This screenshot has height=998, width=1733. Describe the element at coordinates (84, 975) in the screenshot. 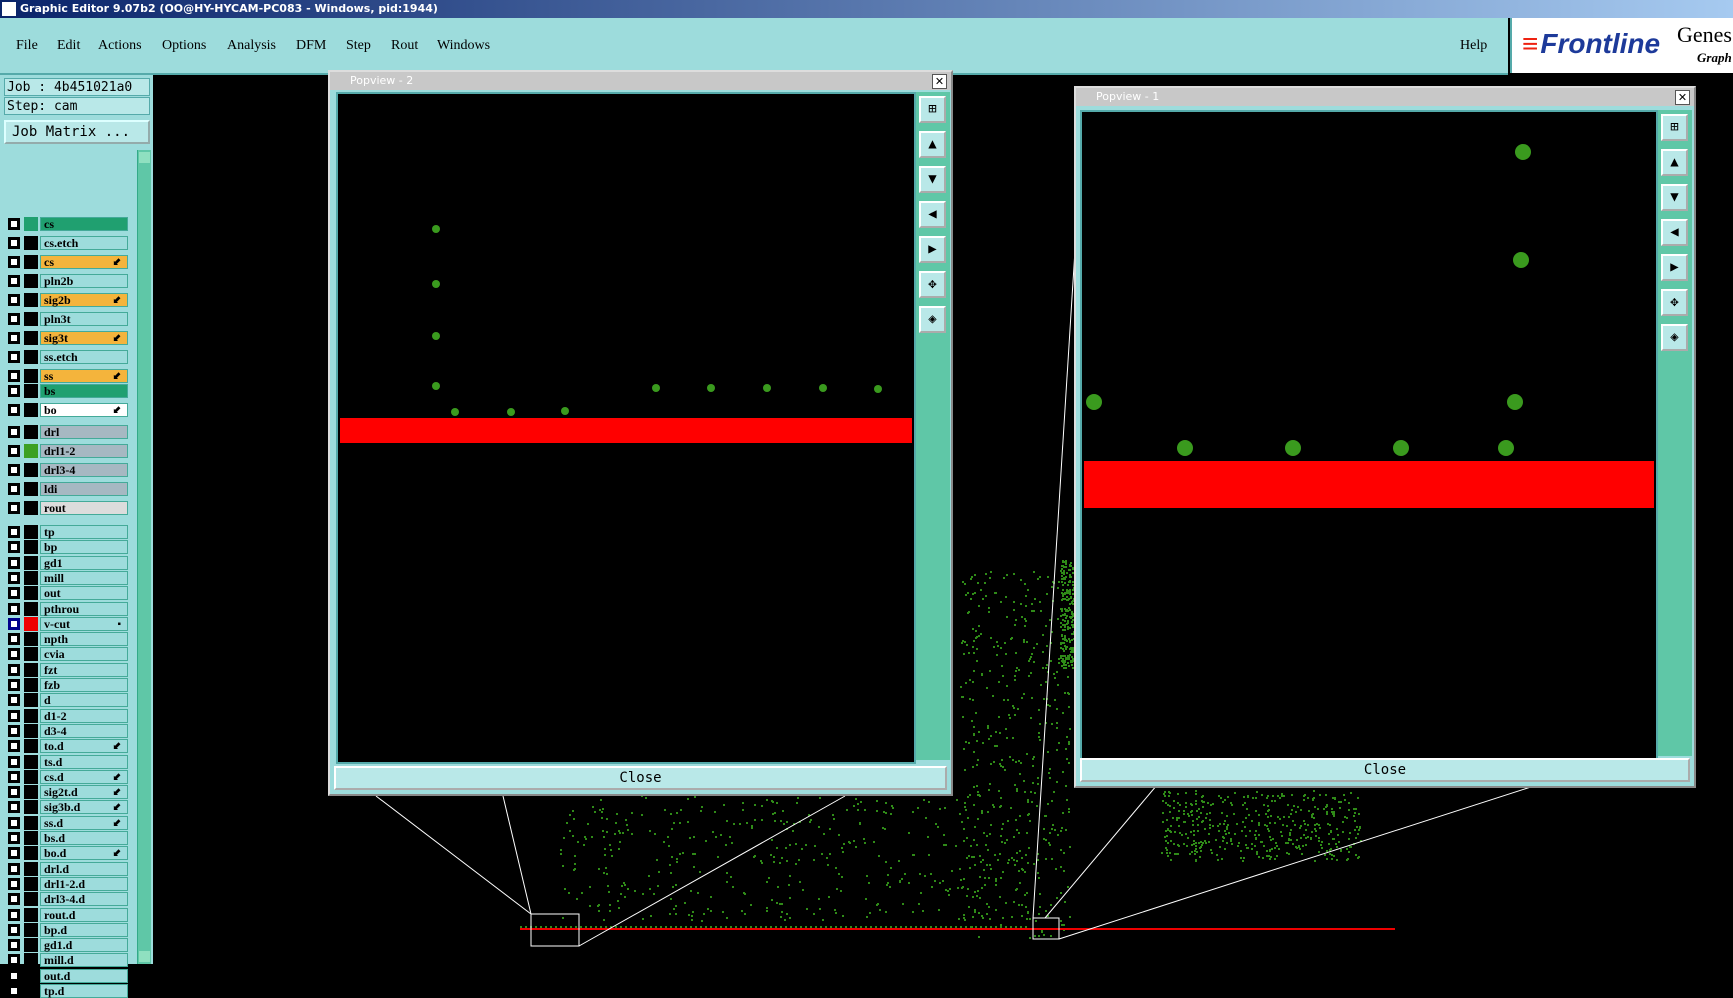

I see `layer-name: out.d` at that location.